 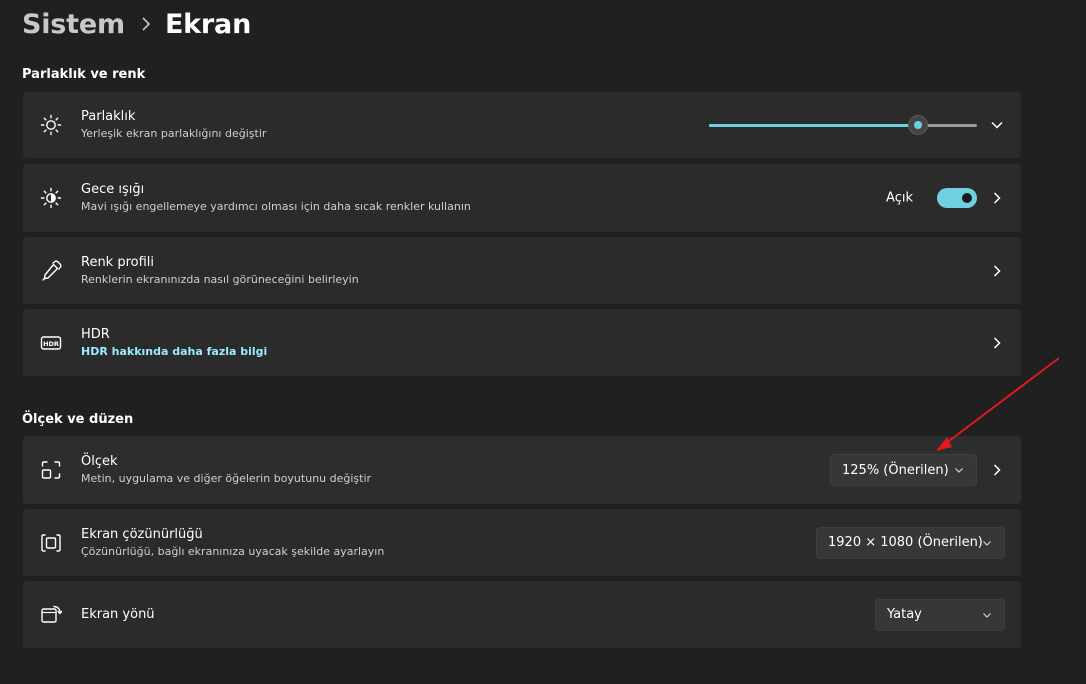 What do you see at coordinates (78, 419) in the screenshot?
I see `section-title-scale-layout: Ölçek ve düzen` at bounding box center [78, 419].